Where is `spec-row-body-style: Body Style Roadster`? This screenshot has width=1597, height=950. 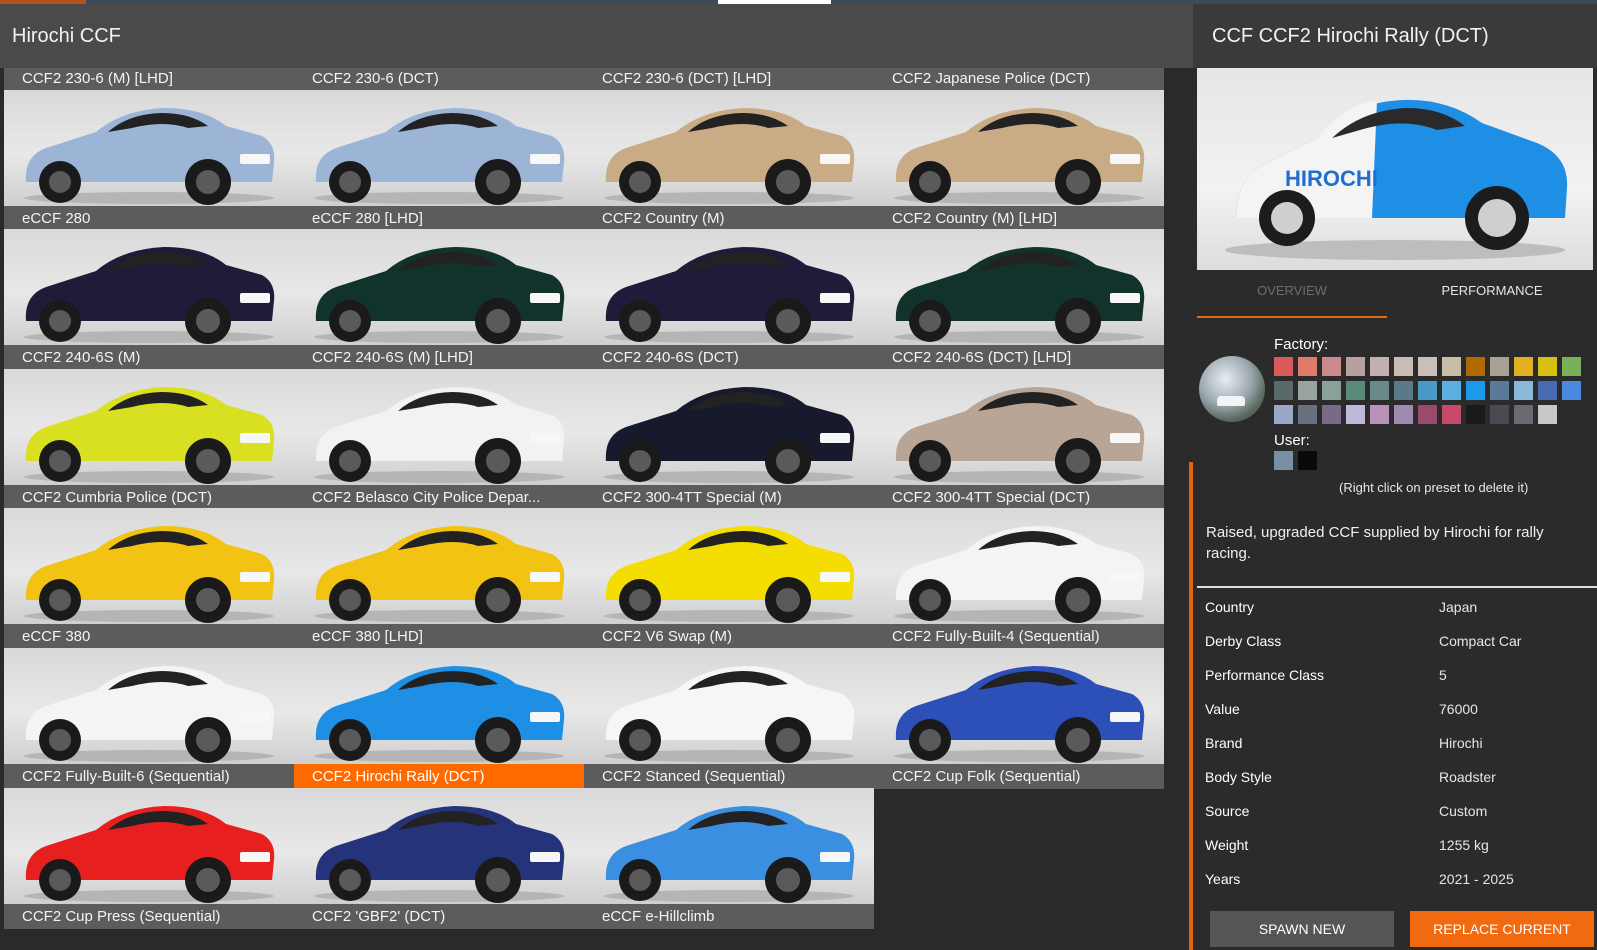 spec-row-body-style: Body Style Roadster is located at coordinates (1397, 777).